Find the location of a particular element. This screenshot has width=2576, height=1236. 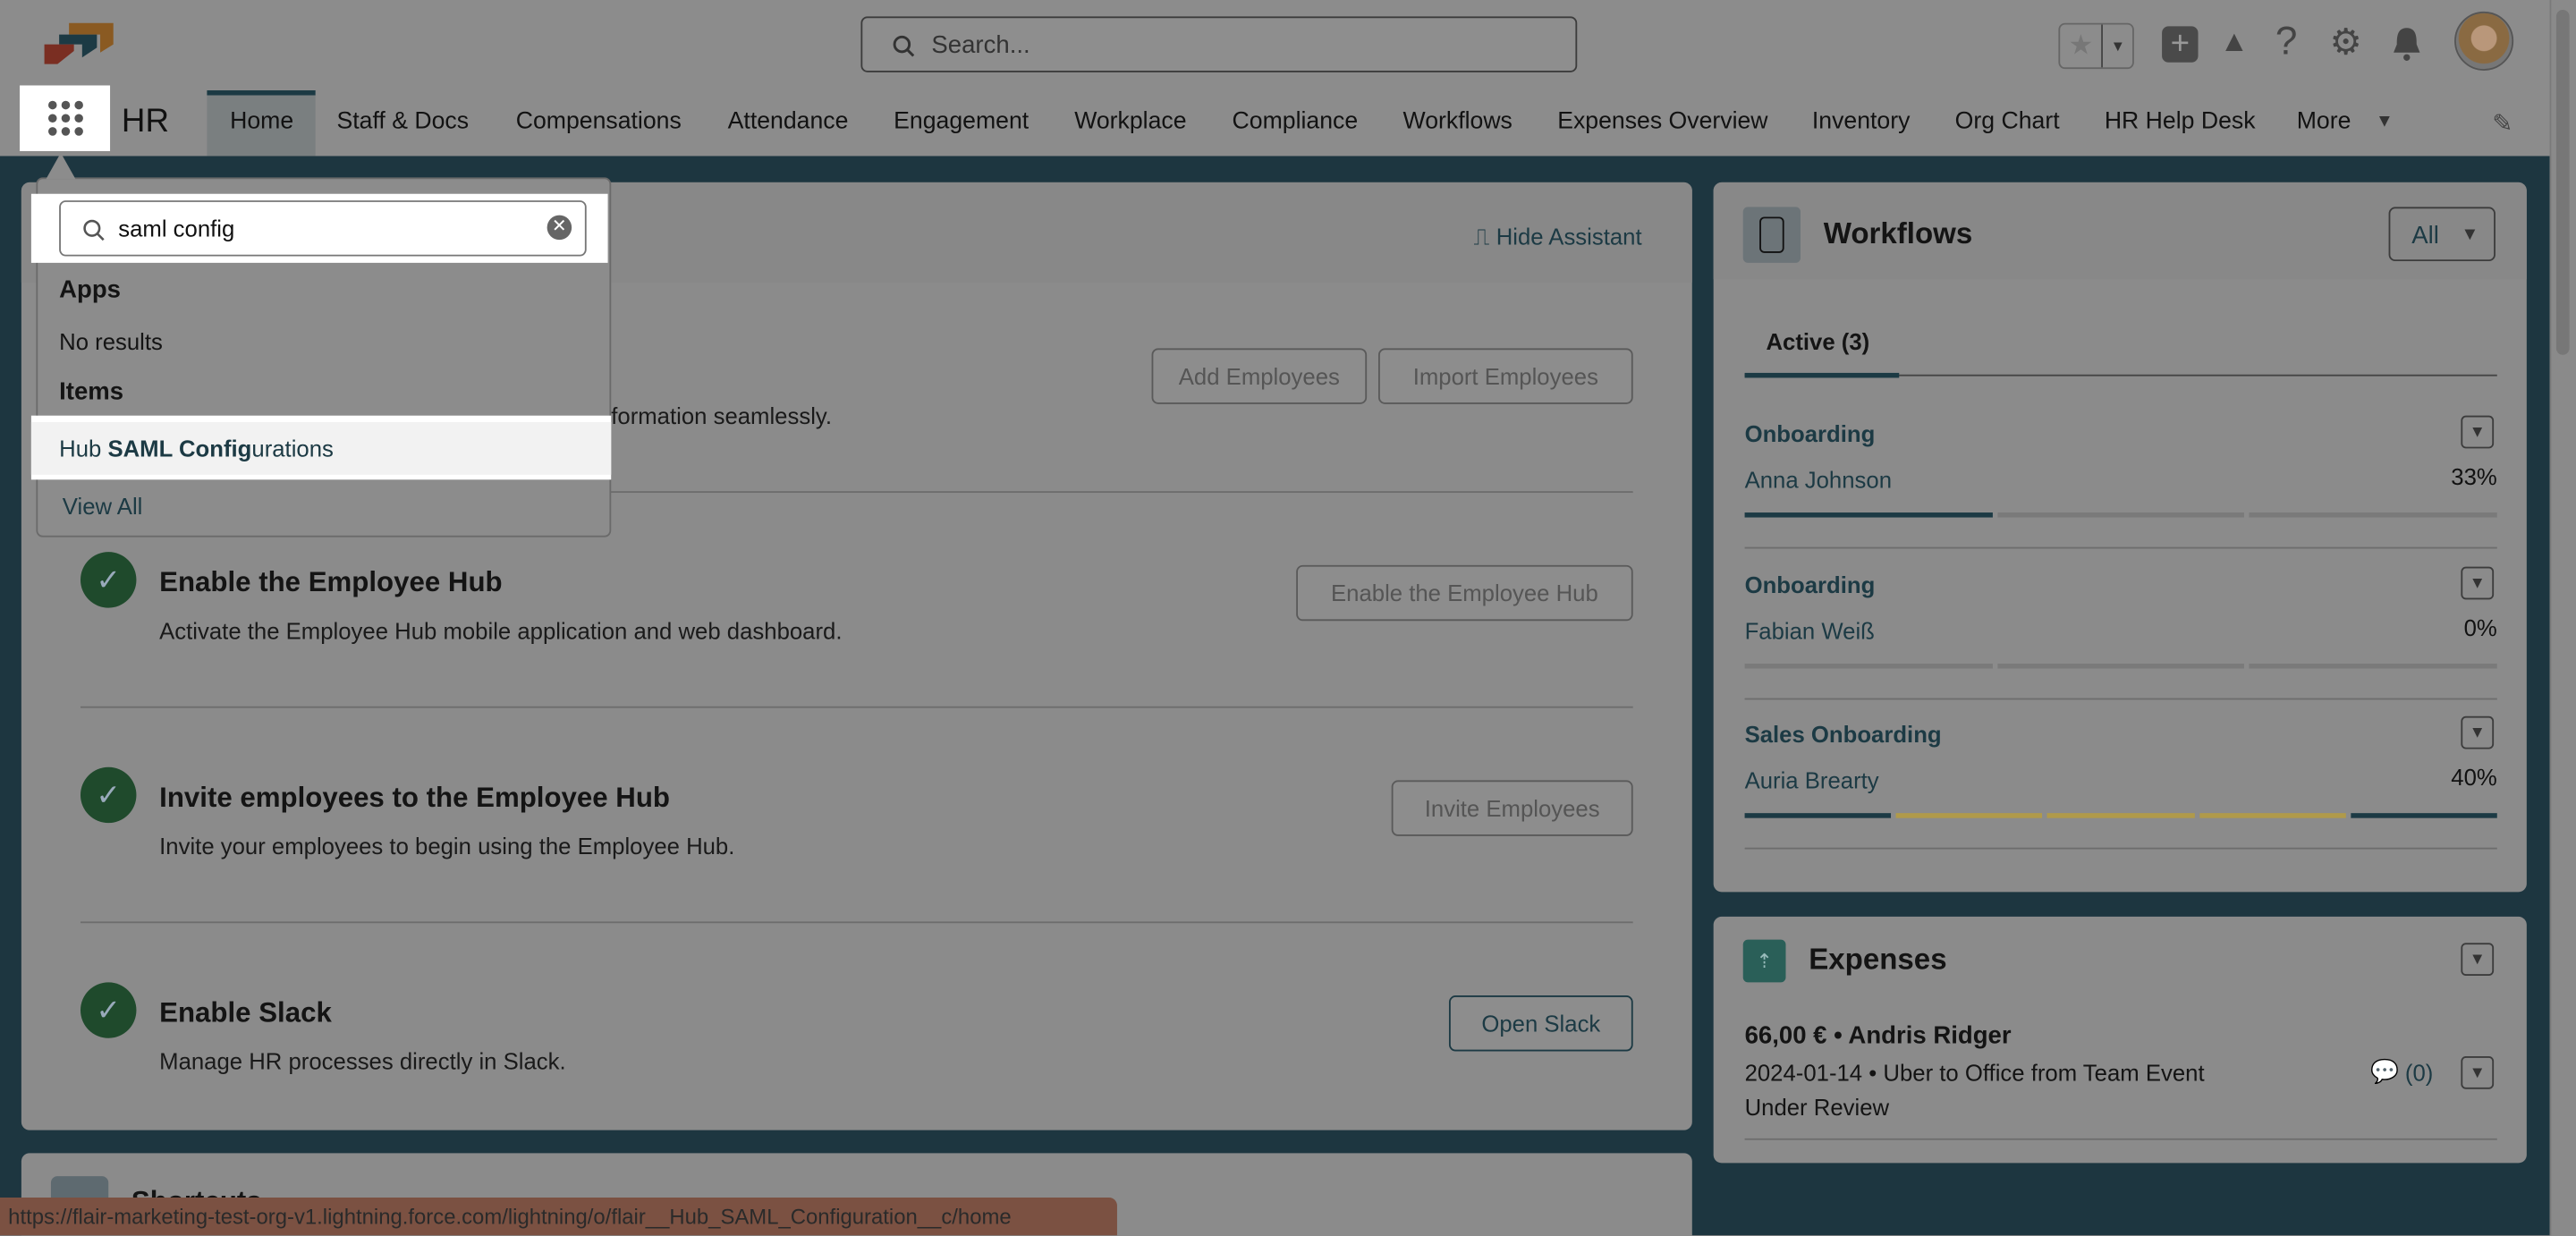

expense-row-dropdown: ▼ is located at coordinates (2478, 1072).